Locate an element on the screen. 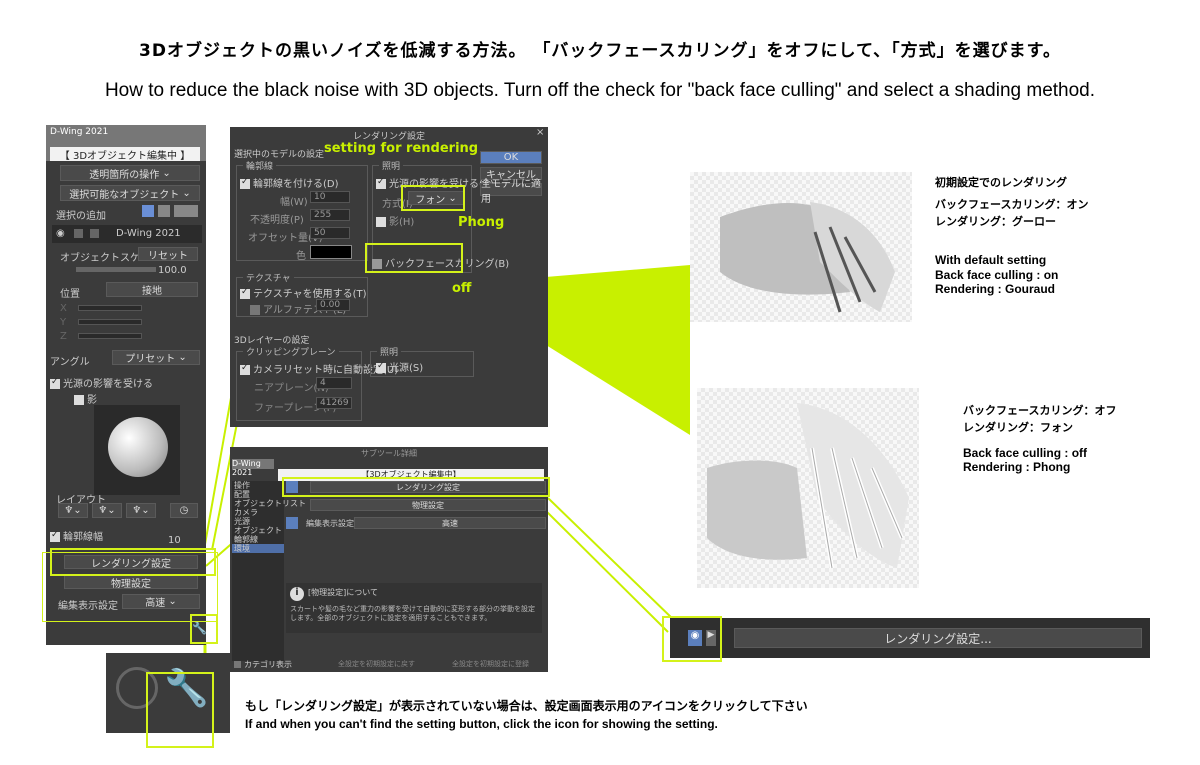 This screenshot has height=765, width=1200. use-texture-row: テクスチャを使用する(T) is located at coordinates (303, 292).